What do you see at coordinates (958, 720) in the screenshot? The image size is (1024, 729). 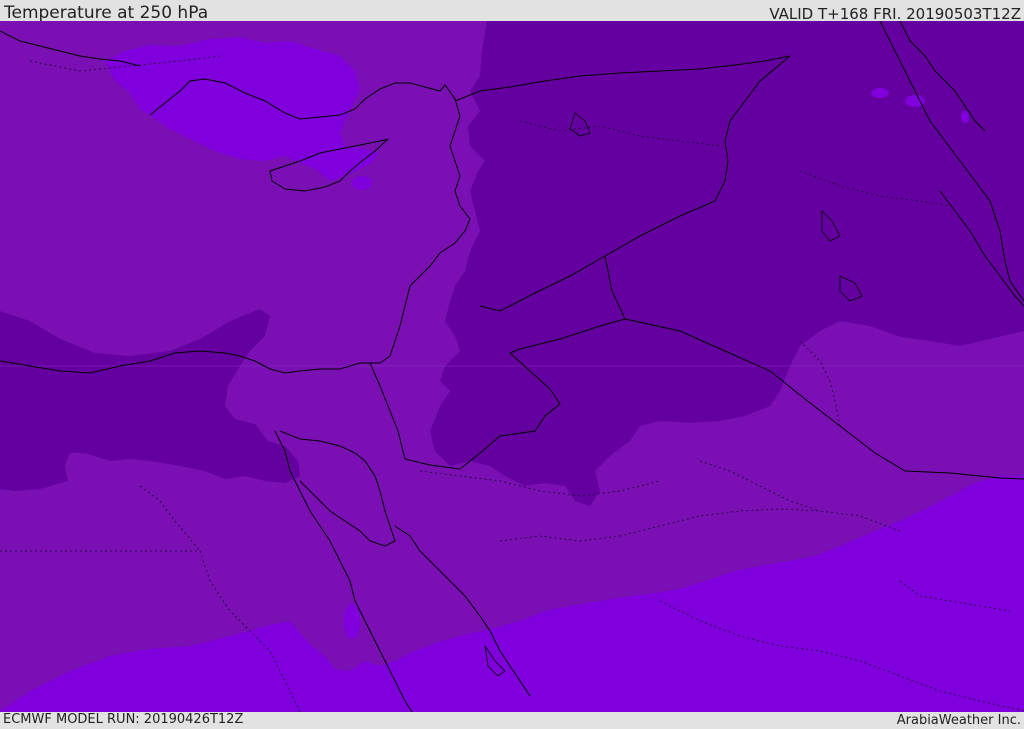 I see `brand-label: ArabiaWeather Inc.` at bounding box center [958, 720].